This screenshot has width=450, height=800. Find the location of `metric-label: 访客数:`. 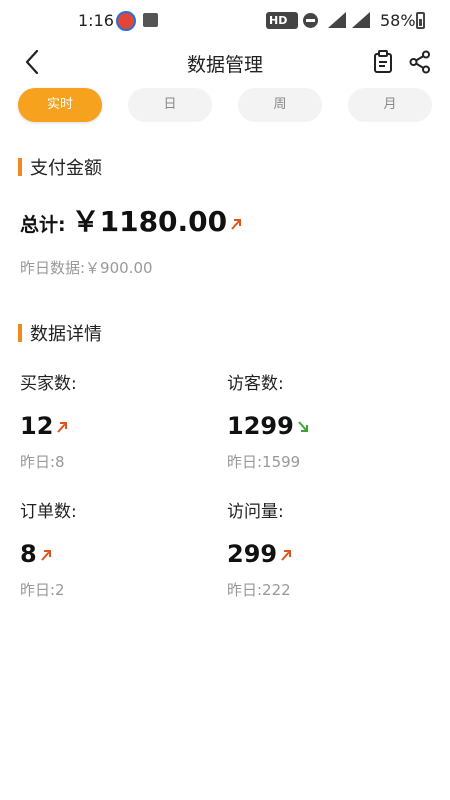

metric-label: 访客数: is located at coordinates (255, 384).